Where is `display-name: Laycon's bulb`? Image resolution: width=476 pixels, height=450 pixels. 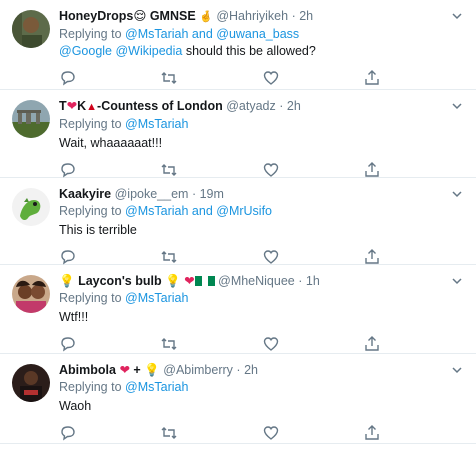 display-name: Laycon's bulb is located at coordinates (120, 281).